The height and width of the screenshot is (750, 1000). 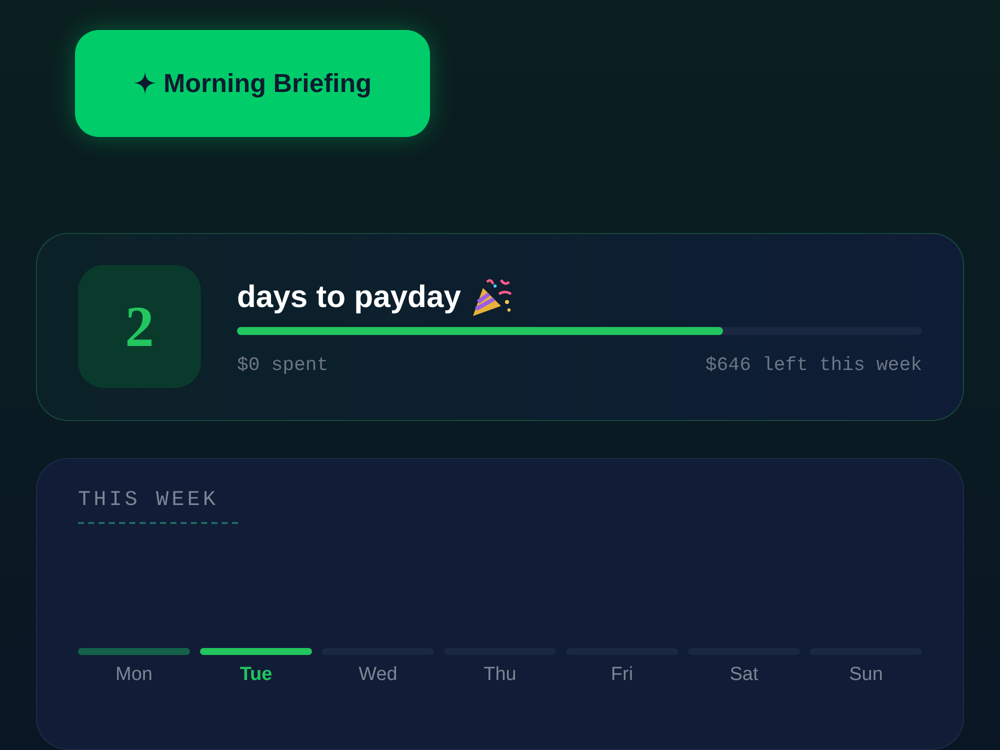 I want to click on spent-amount: $0 spent, so click(x=282, y=365).